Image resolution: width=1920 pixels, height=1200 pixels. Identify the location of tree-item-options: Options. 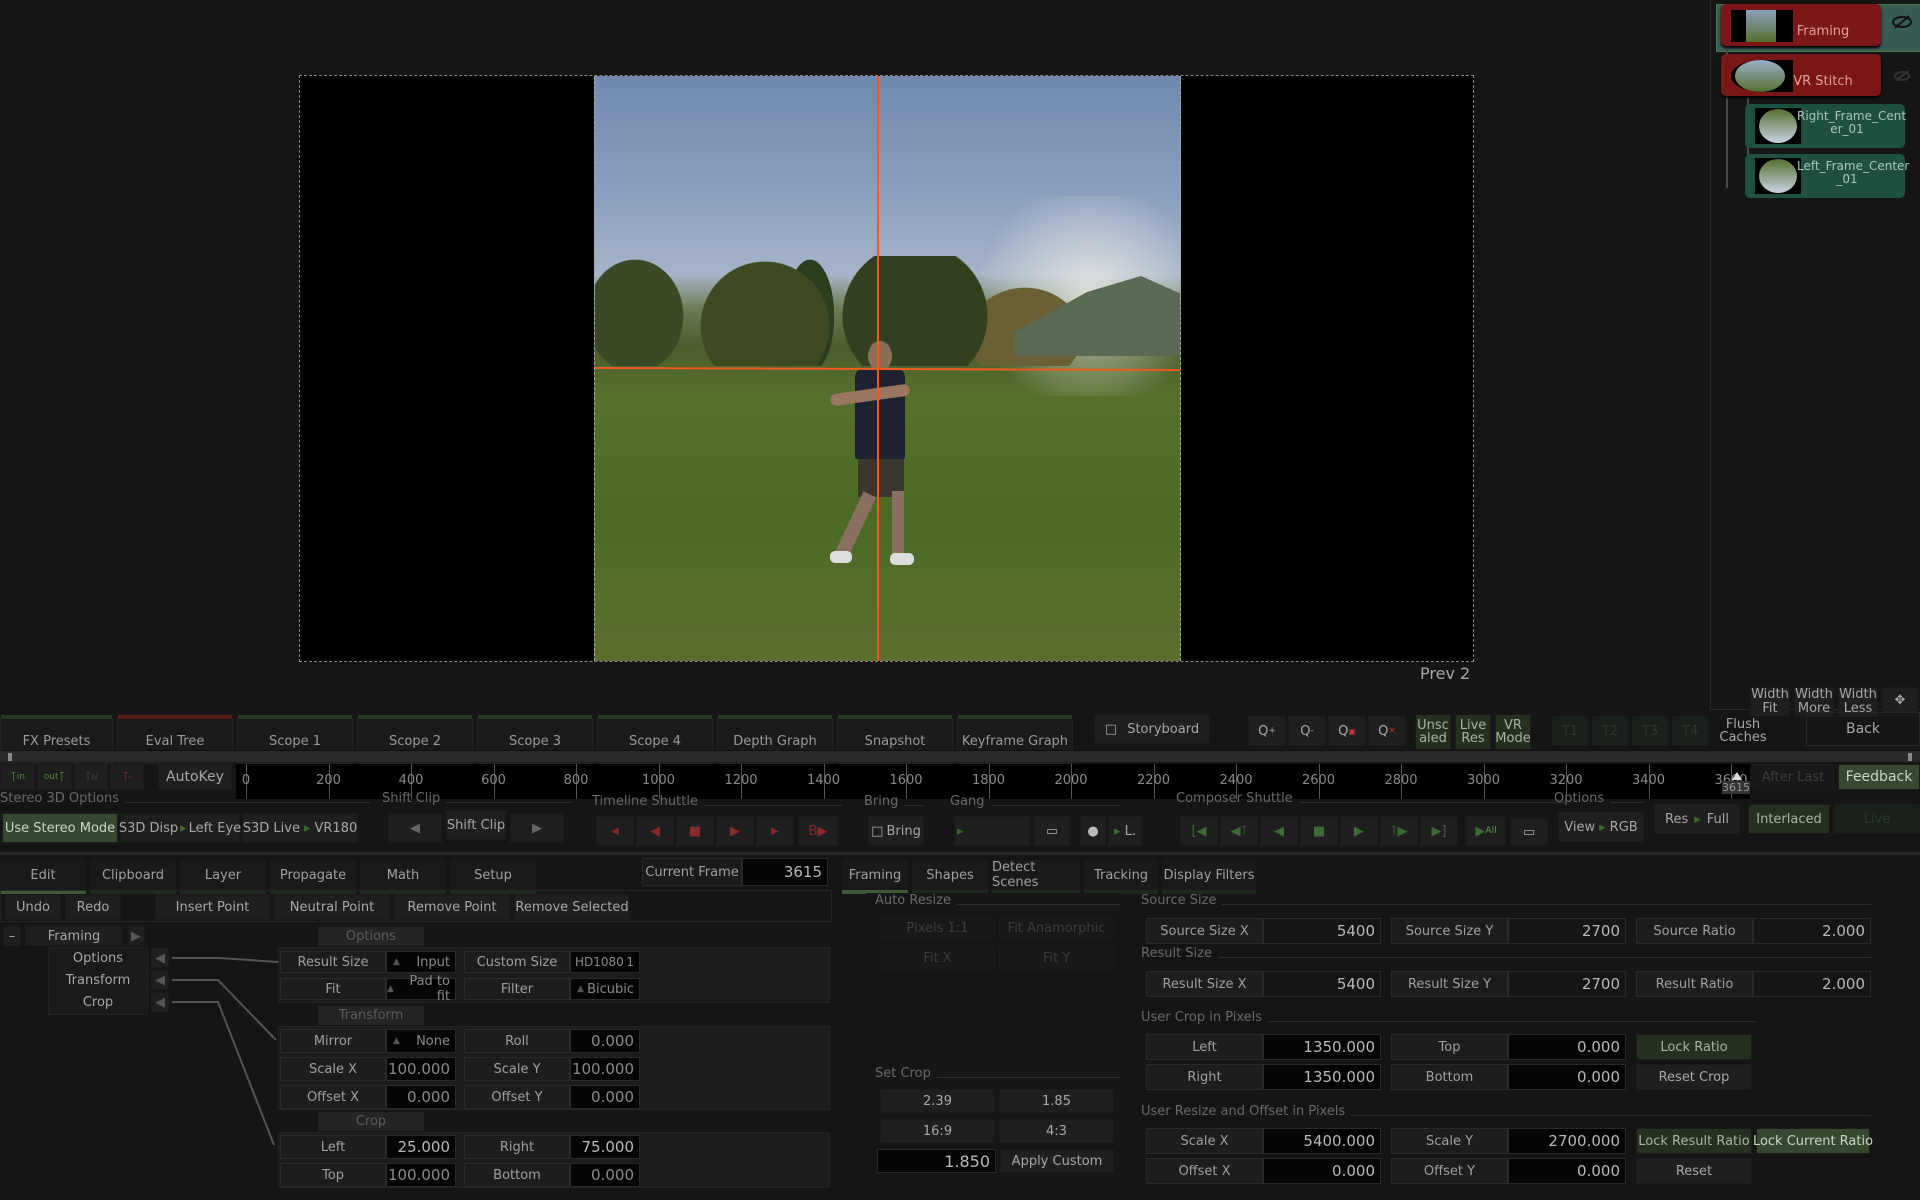
(98, 958).